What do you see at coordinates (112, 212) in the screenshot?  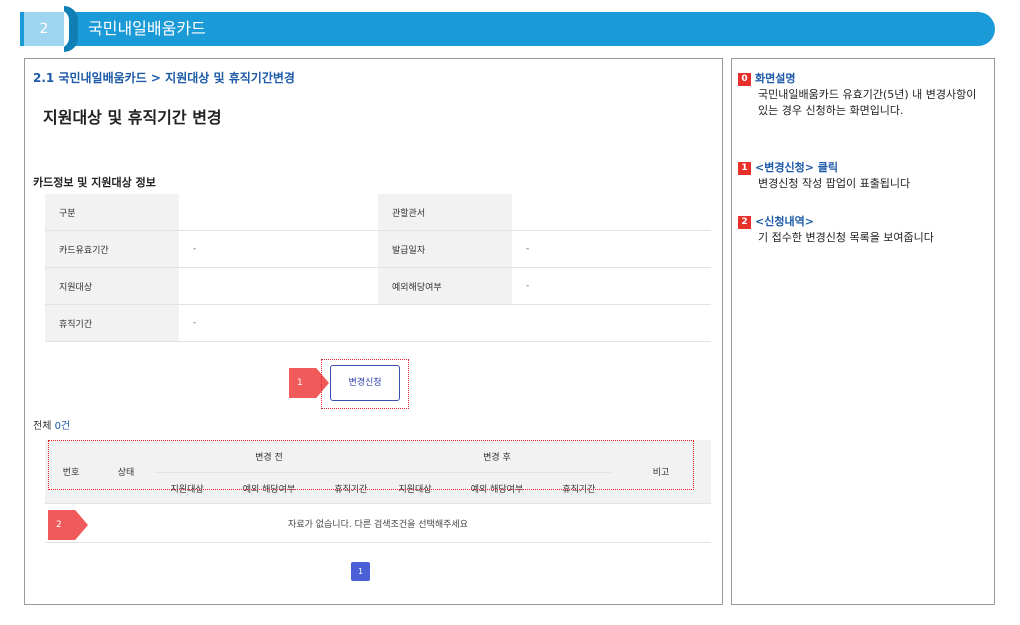 I see `info-label: 구분` at bounding box center [112, 212].